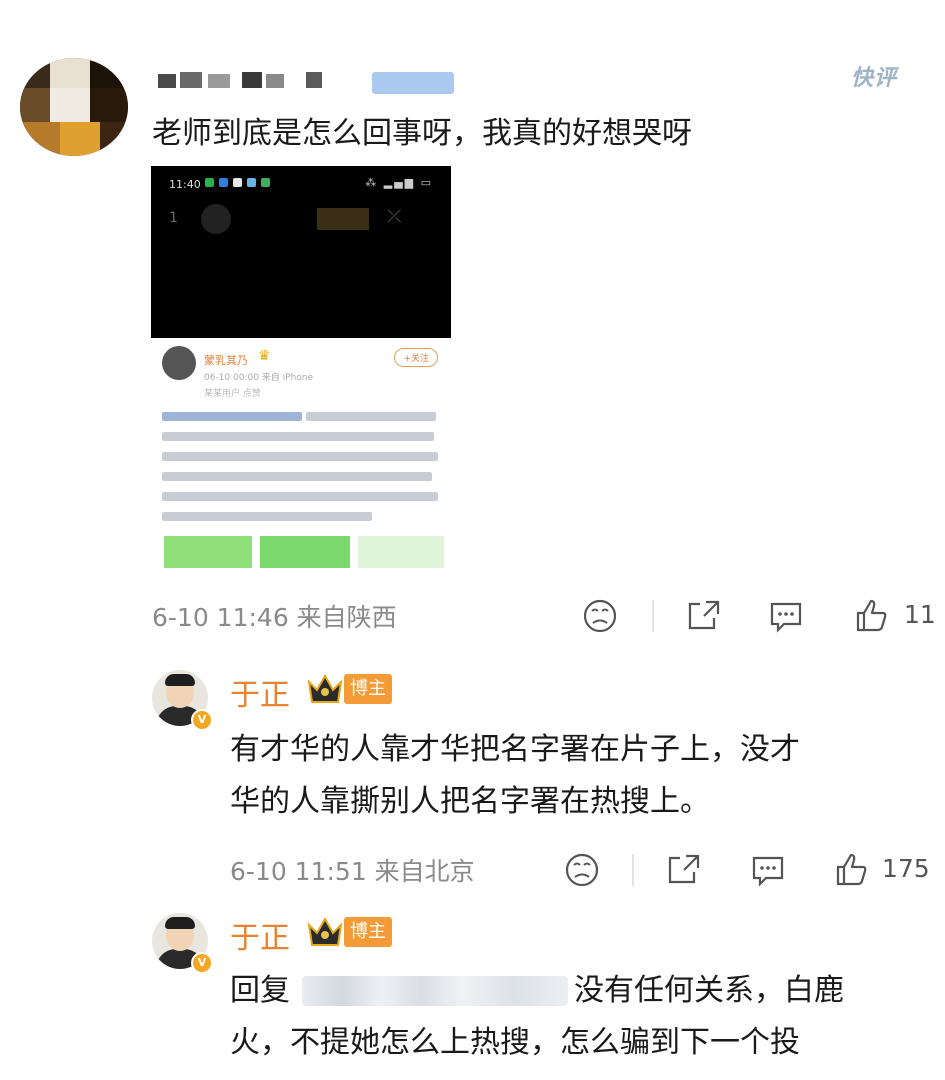  Describe the element at coordinates (416, 357) in the screenshot. I see `image-follow-button: +关注` at that location.